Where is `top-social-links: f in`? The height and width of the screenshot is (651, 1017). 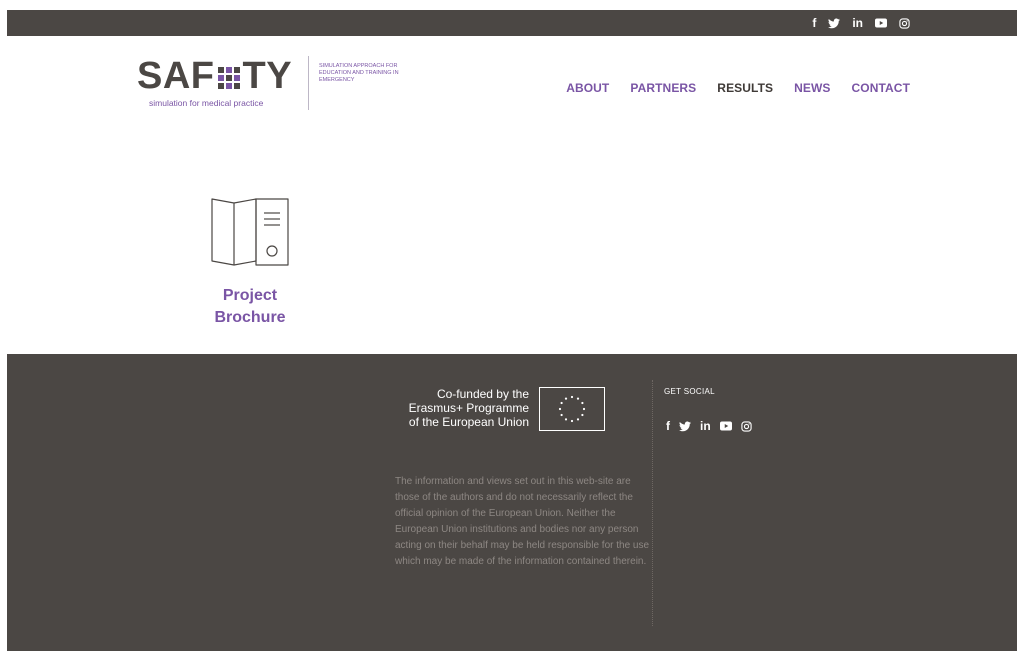
top-social-links: f in is located at coordinates (861, 23).